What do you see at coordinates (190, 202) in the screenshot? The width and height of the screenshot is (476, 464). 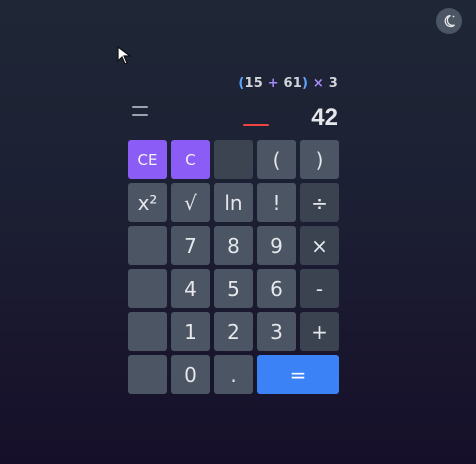 I see `sqrt-button: √` at bounding box center [190, 202].